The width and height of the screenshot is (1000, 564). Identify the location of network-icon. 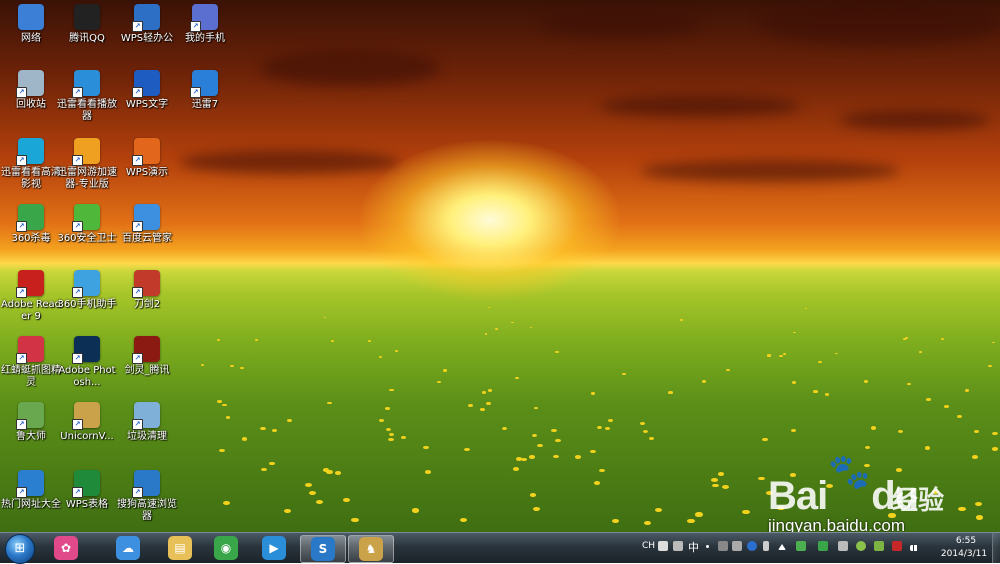
(31, 17).